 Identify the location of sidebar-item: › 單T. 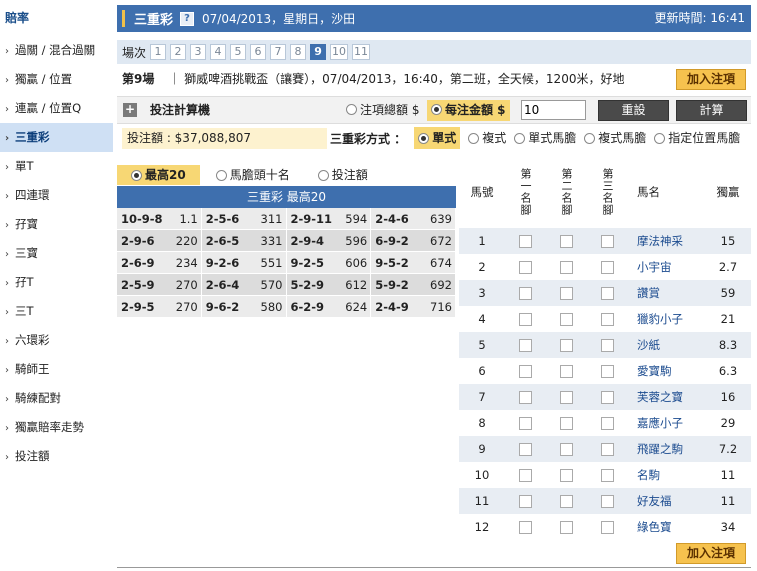
(56, 166).